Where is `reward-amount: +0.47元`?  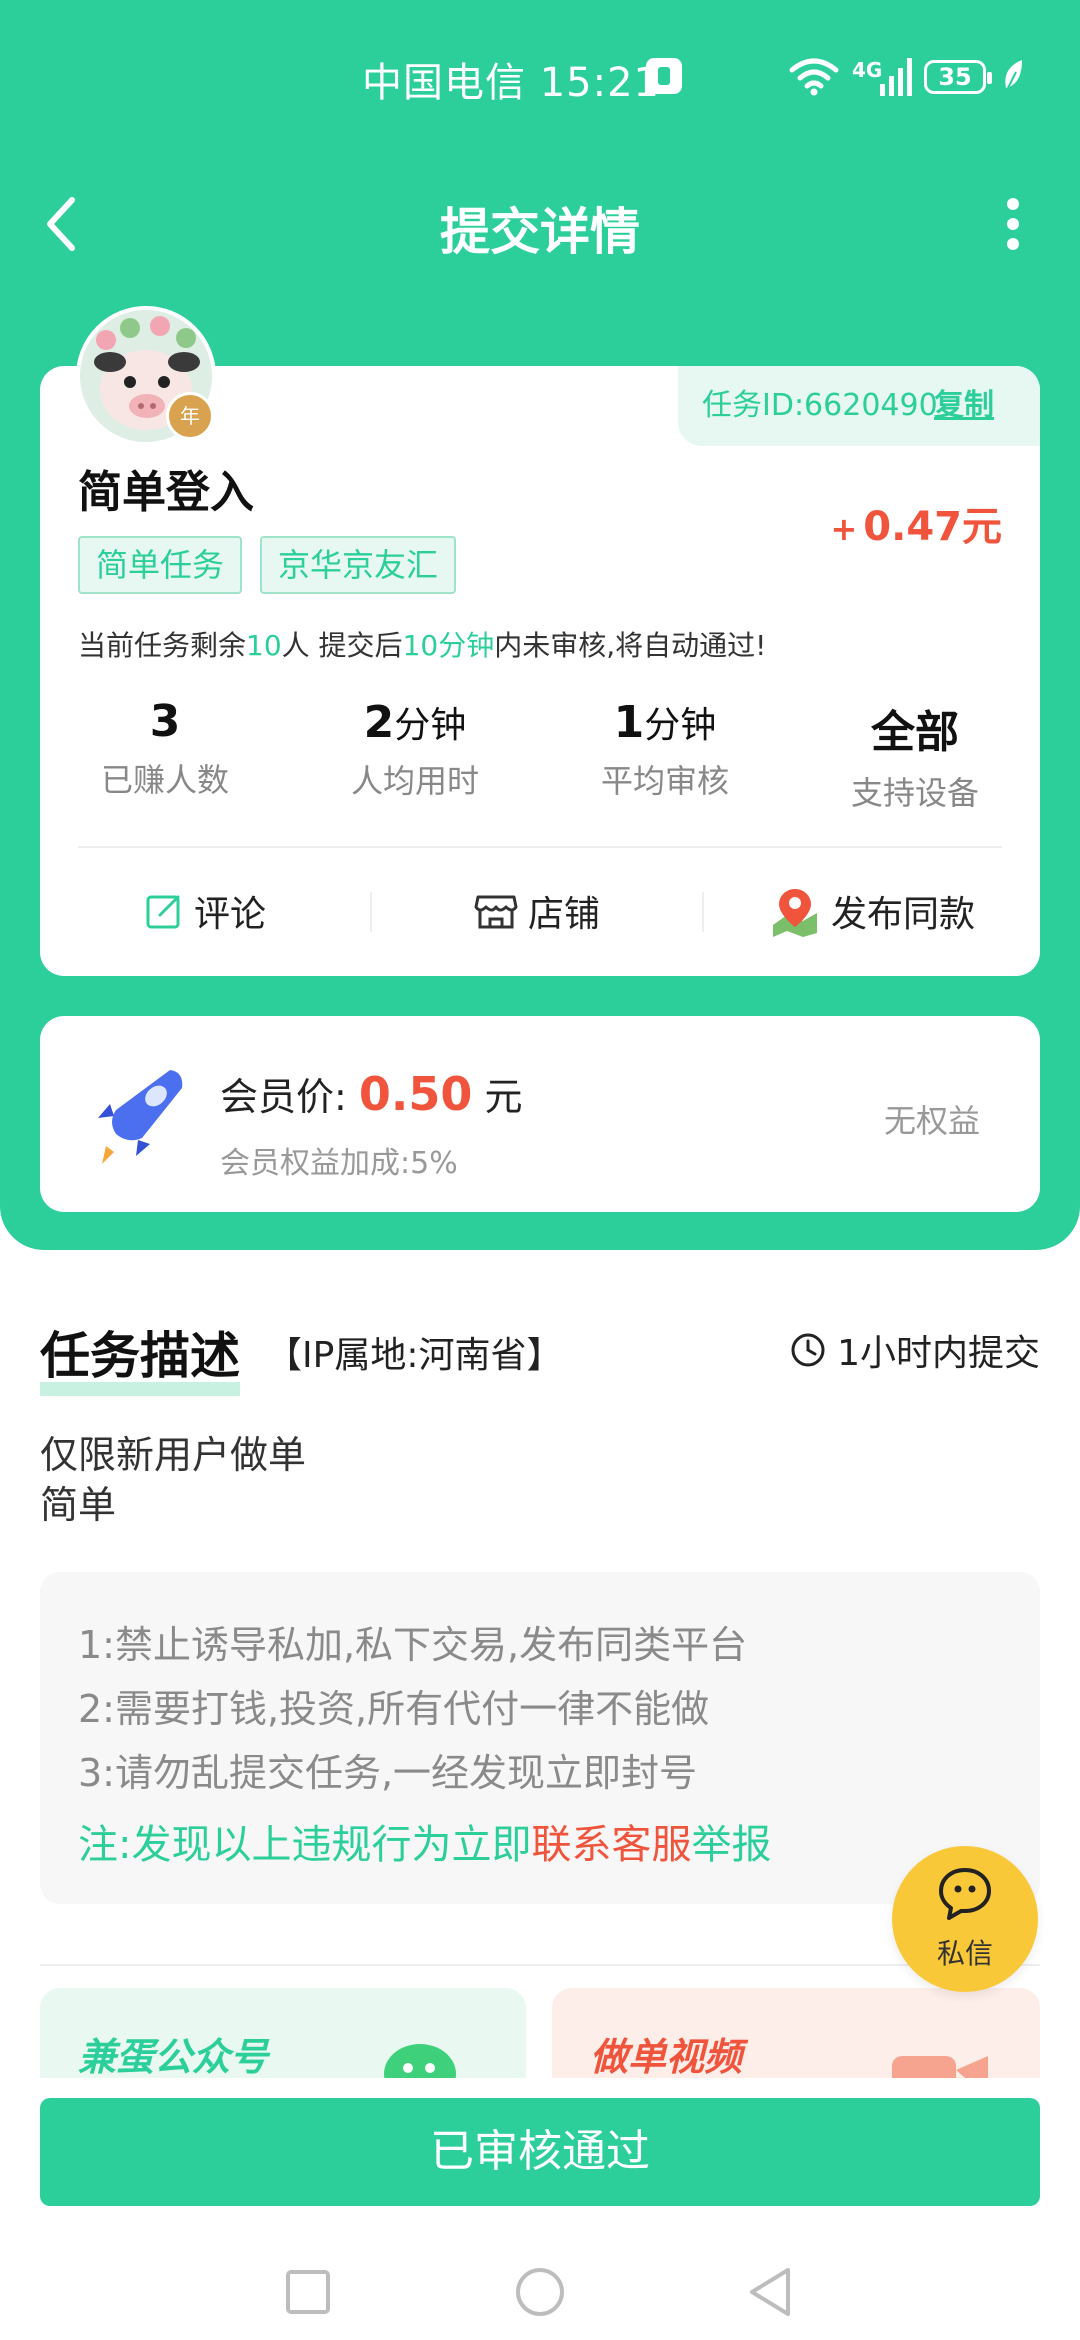
reward-amount: +0.47元 is located at coordinates (916, 523).